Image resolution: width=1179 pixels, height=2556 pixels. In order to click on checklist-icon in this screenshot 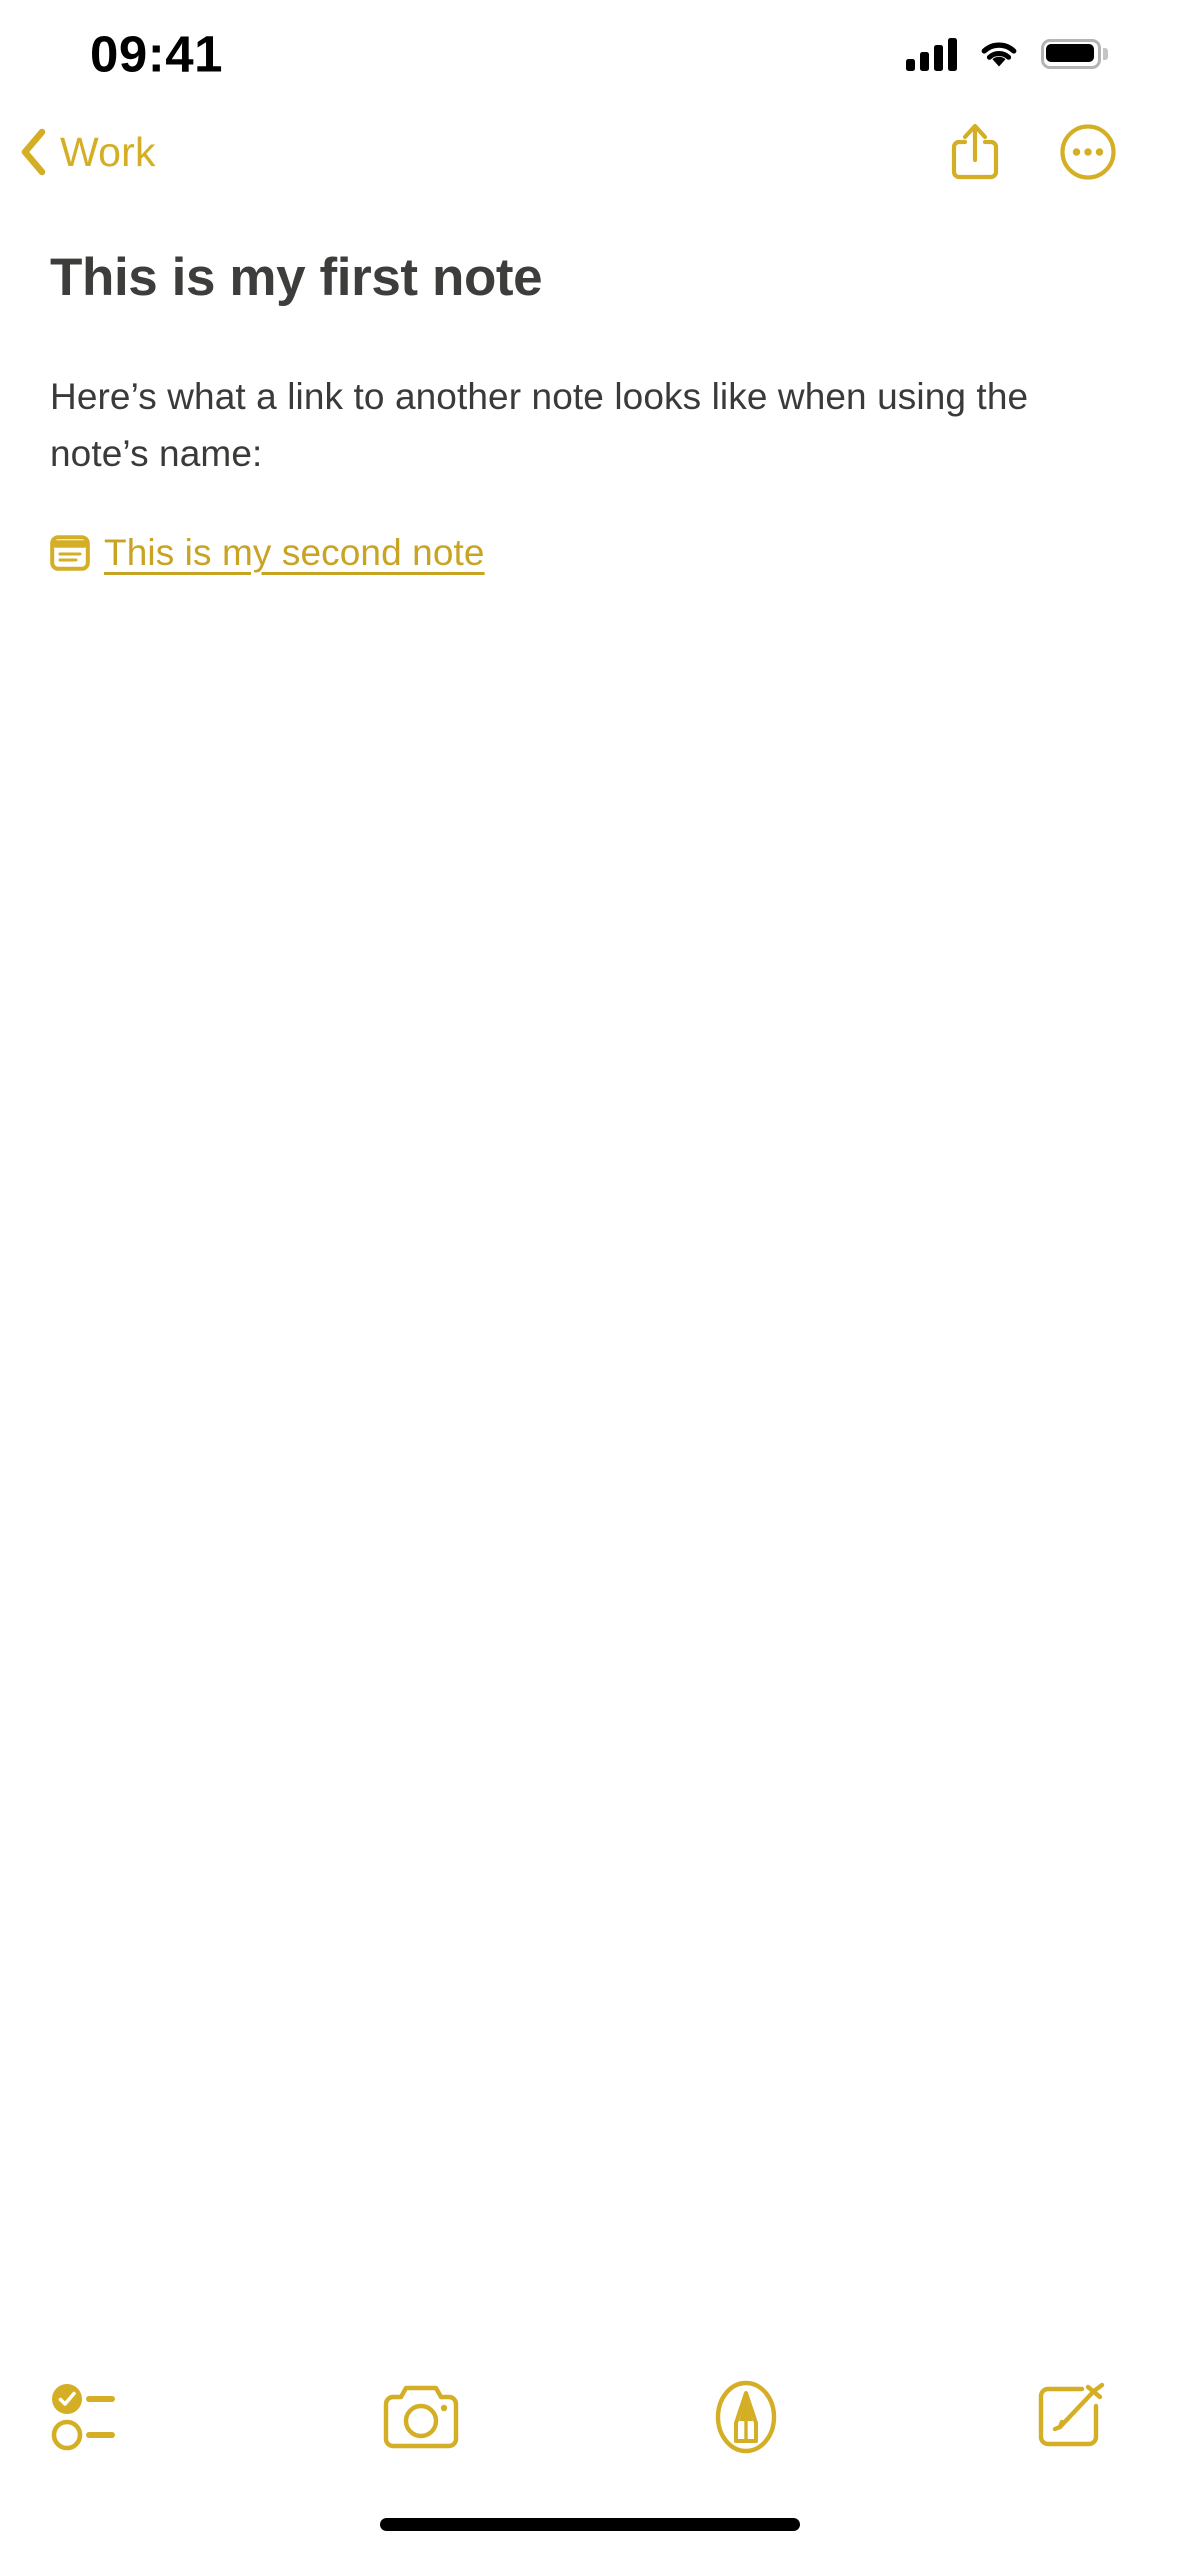, I will do `click(83, 2417)`.